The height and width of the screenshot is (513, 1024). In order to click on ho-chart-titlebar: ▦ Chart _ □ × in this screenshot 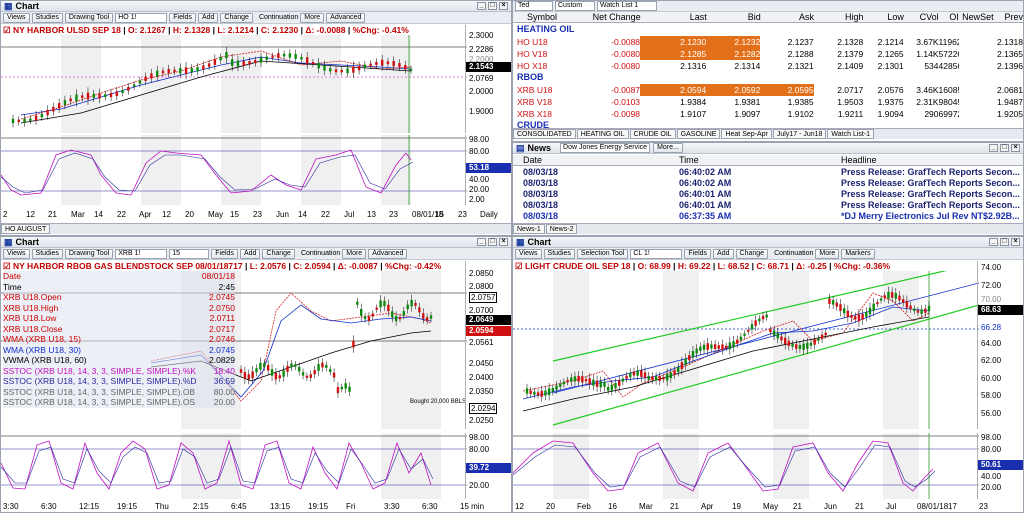, I will do `click(256, 6)`.